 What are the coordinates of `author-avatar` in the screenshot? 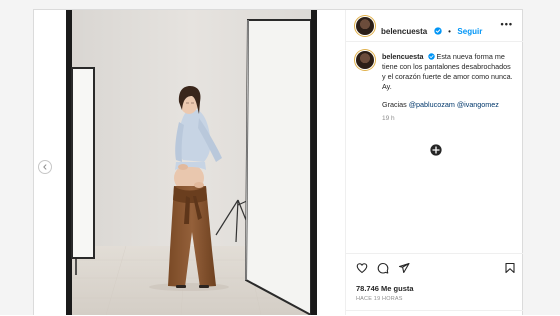 It's located at (365, 26).